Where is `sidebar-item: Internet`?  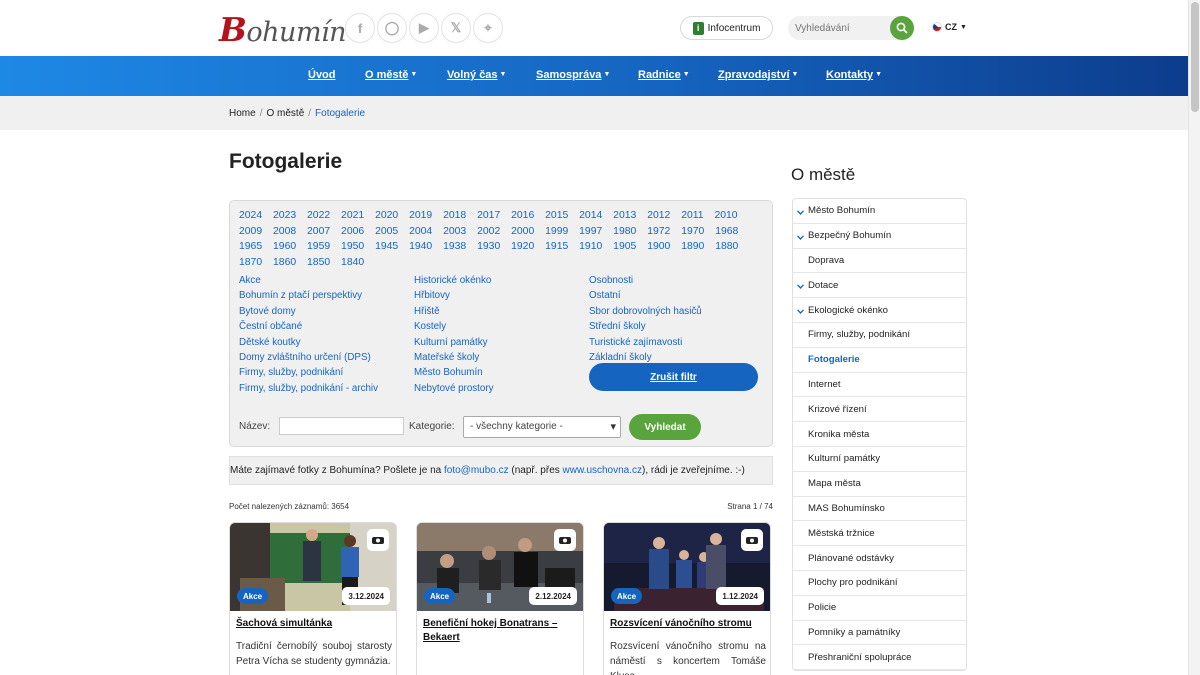
sidebar-item: Internet is located at coordinates (879, 385).